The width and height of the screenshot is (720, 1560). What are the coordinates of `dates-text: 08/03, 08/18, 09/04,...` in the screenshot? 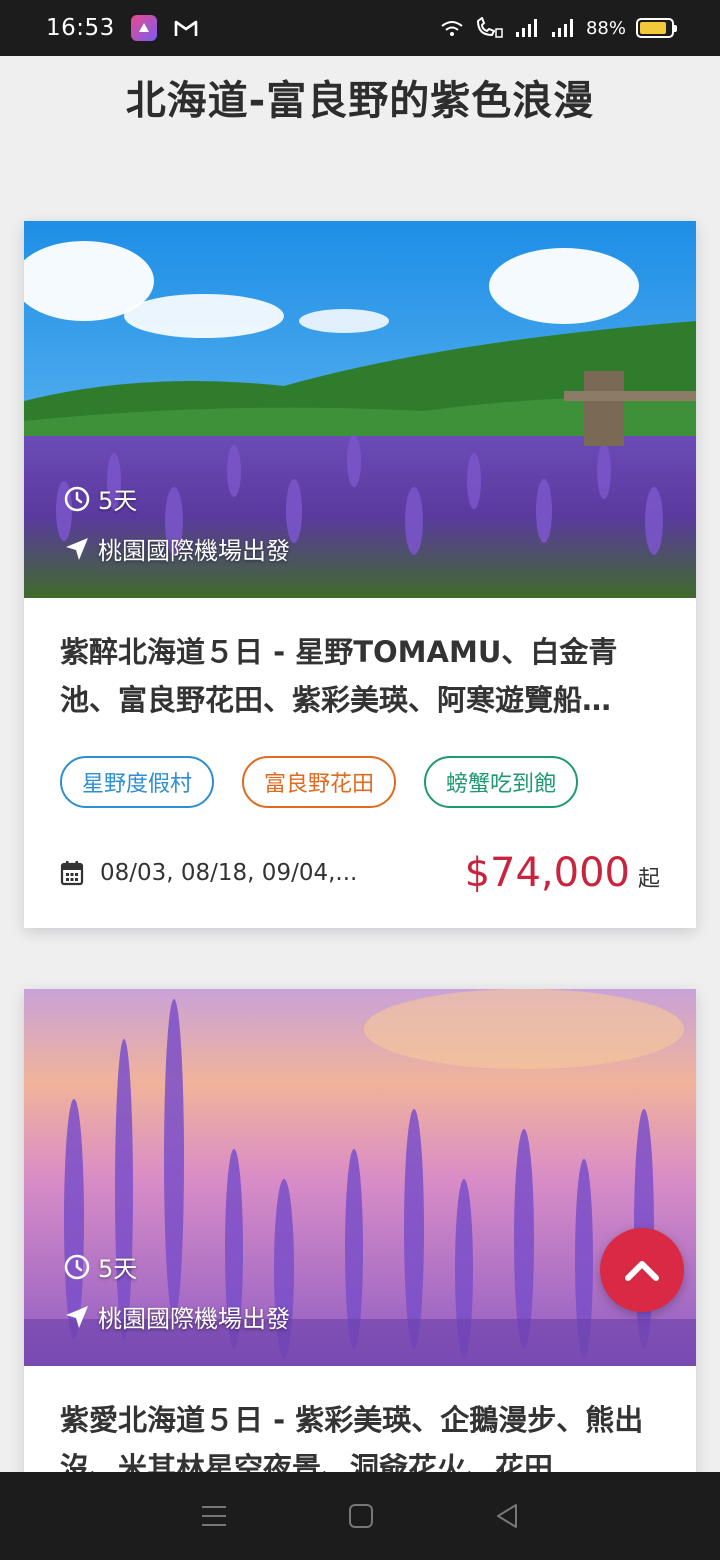 It's located at (229, 873).